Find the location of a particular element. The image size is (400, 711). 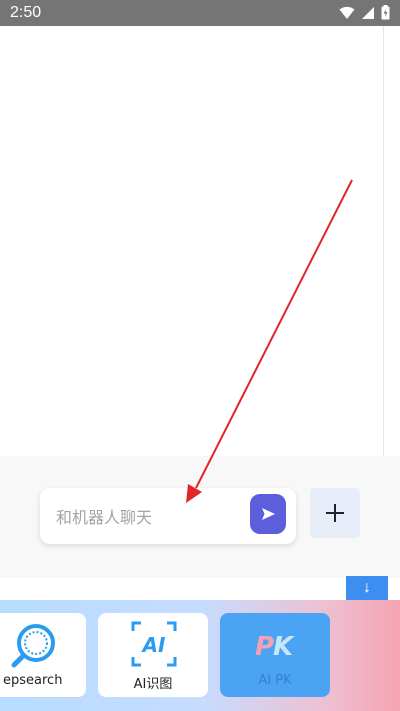

ai-pk-icon: P K is located at coordinates (275, 646).